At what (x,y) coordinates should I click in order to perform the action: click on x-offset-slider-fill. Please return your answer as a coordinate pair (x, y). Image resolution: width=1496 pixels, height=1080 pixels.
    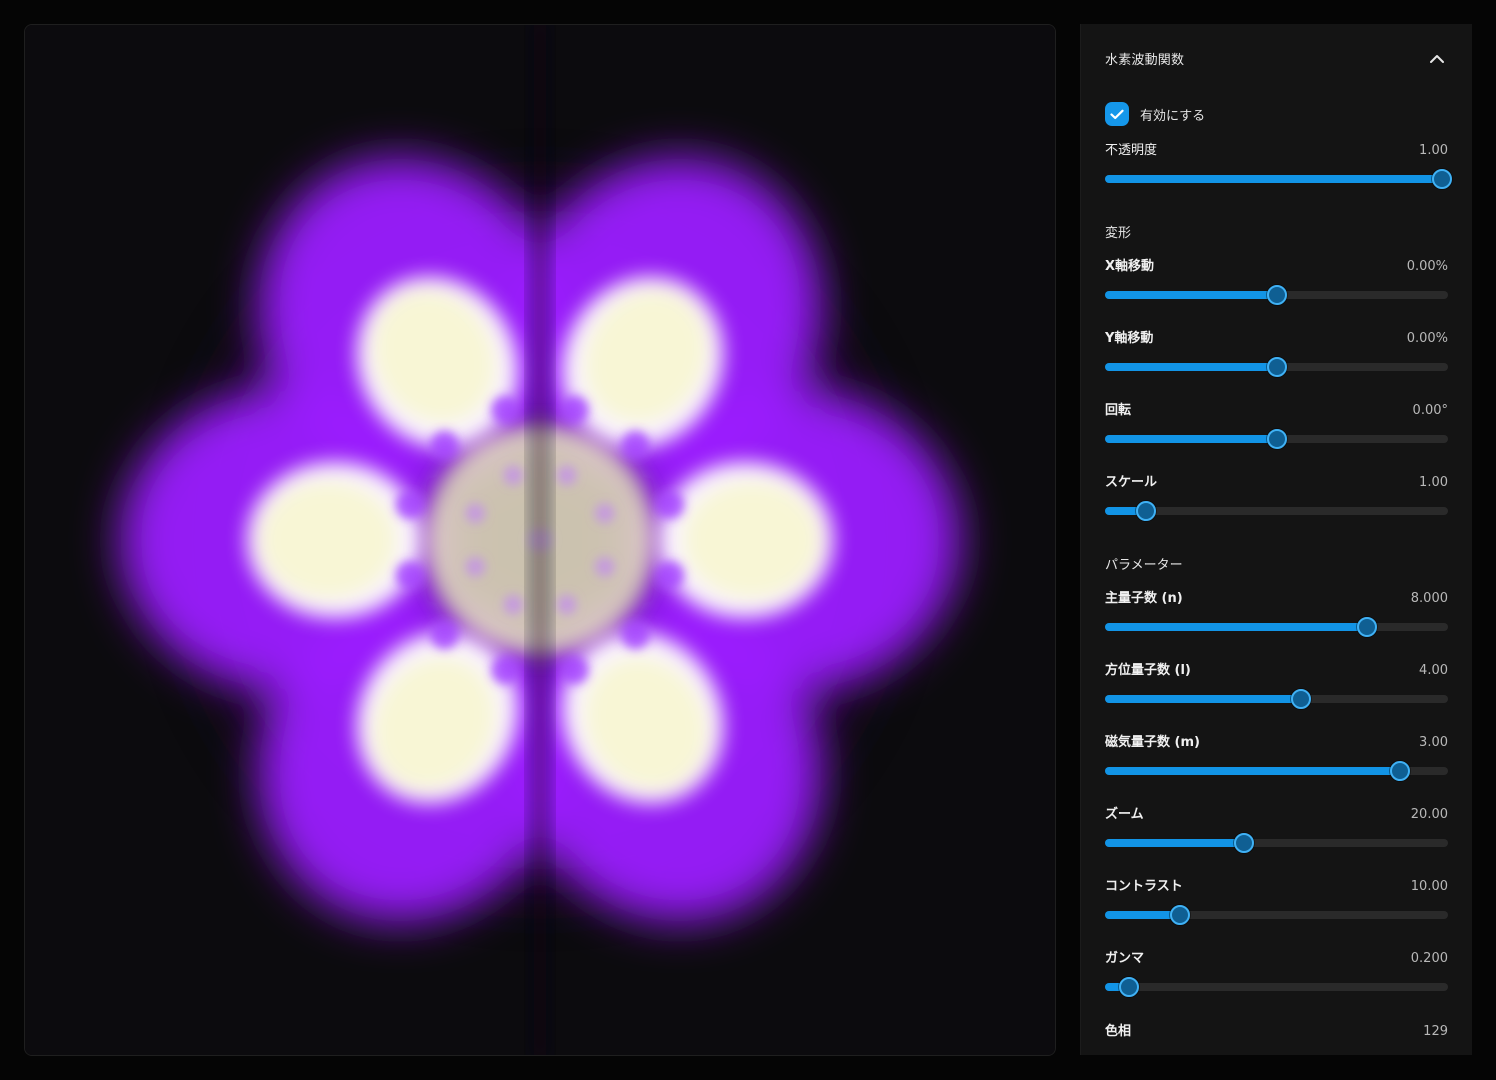
    Looking at the image, I should click on (1191, 295).